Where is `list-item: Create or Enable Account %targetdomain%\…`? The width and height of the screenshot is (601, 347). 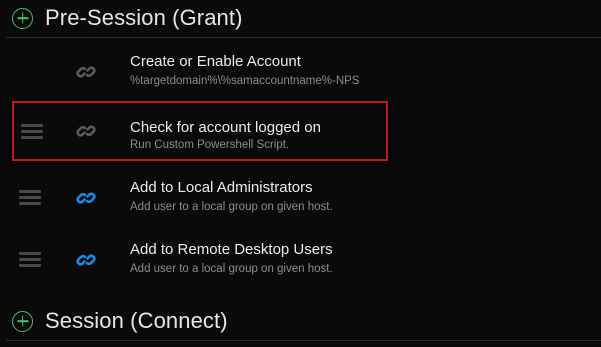
list-item: Create or Enable Account %targetdomain%\… is located at coordinates (202, 72).